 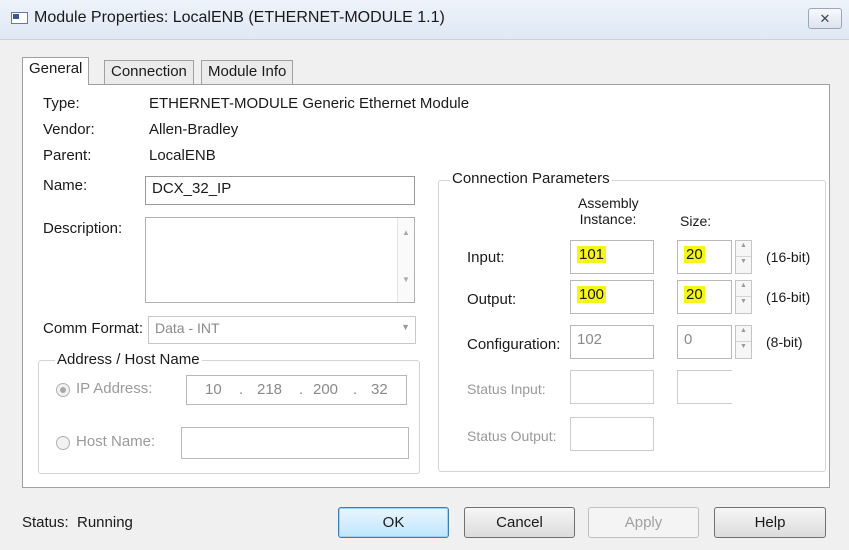 I want to click on comm-format-label: Comm Format:, so click(x=93, y=328).